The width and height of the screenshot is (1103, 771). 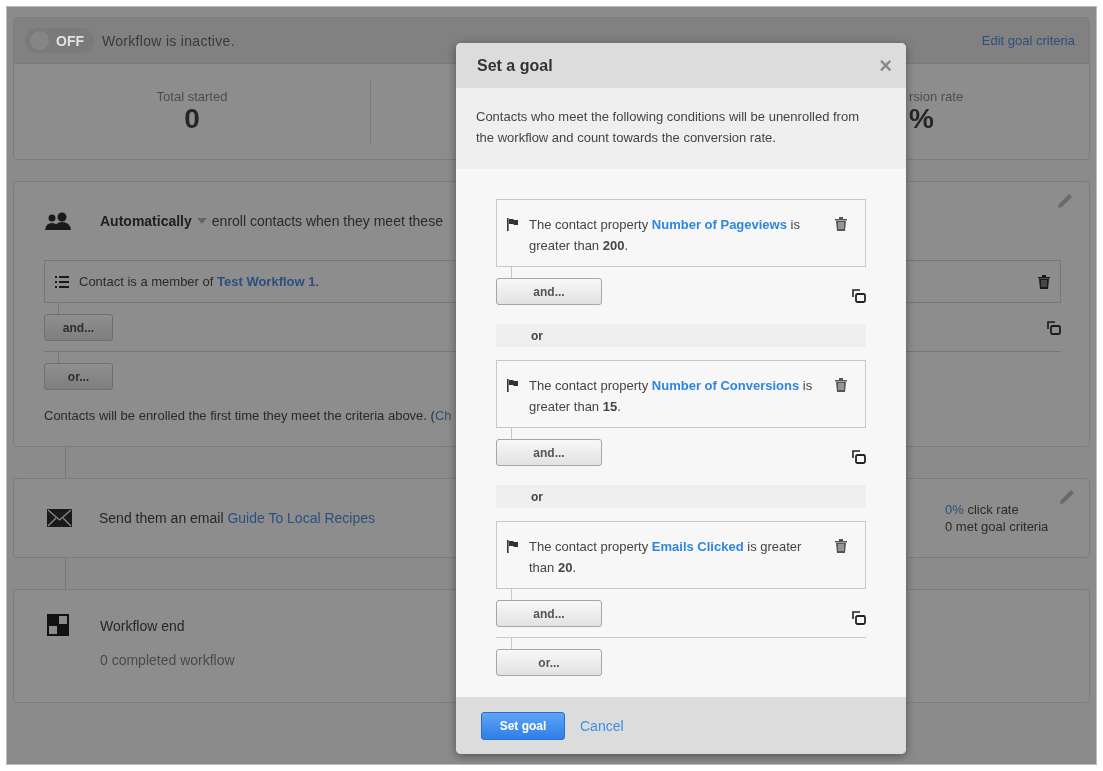 What do you see at coordinates (443, 415) in the screenshot?
I see `change-link: Ch` at bounding box center [443, 415].